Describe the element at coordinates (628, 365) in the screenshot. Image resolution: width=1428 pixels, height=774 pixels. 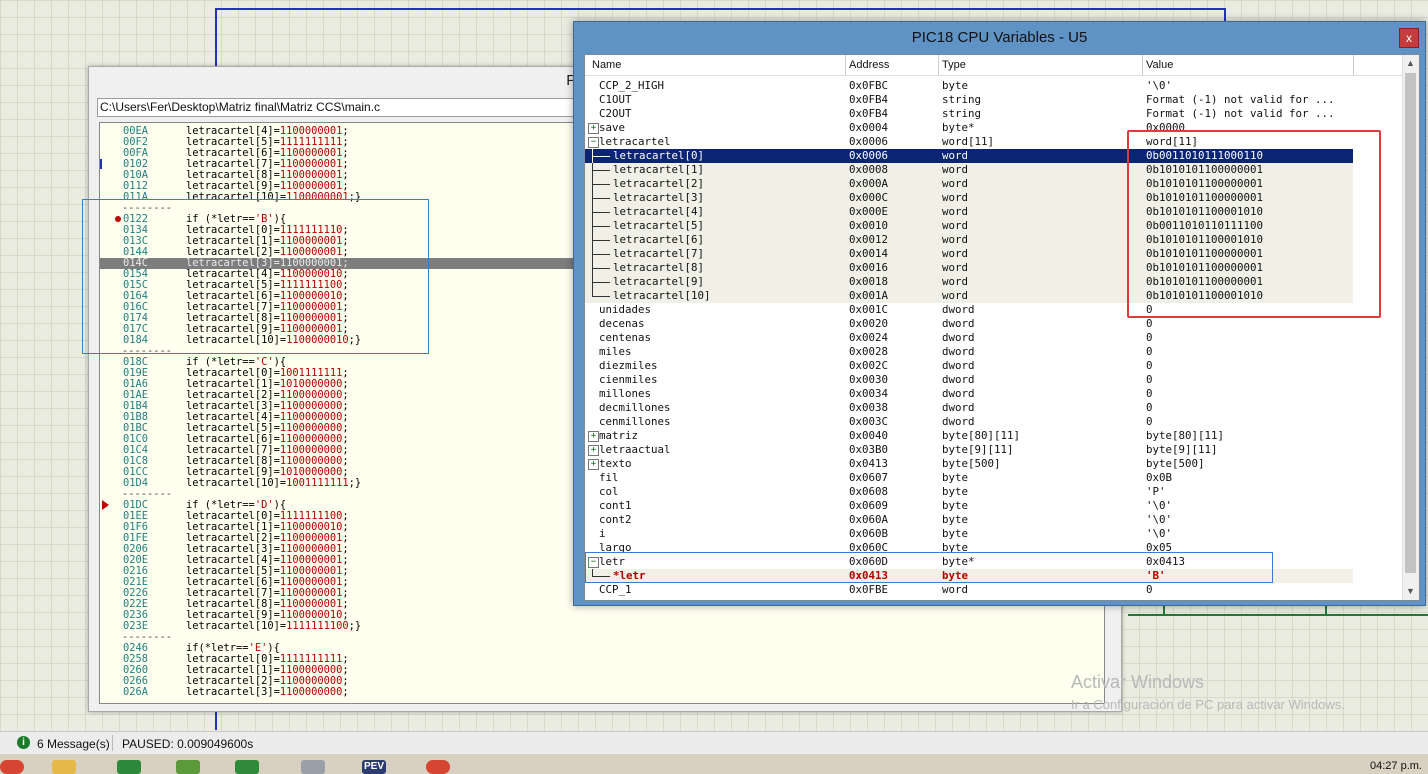
I see `variable-name: diezmiles` at that location.